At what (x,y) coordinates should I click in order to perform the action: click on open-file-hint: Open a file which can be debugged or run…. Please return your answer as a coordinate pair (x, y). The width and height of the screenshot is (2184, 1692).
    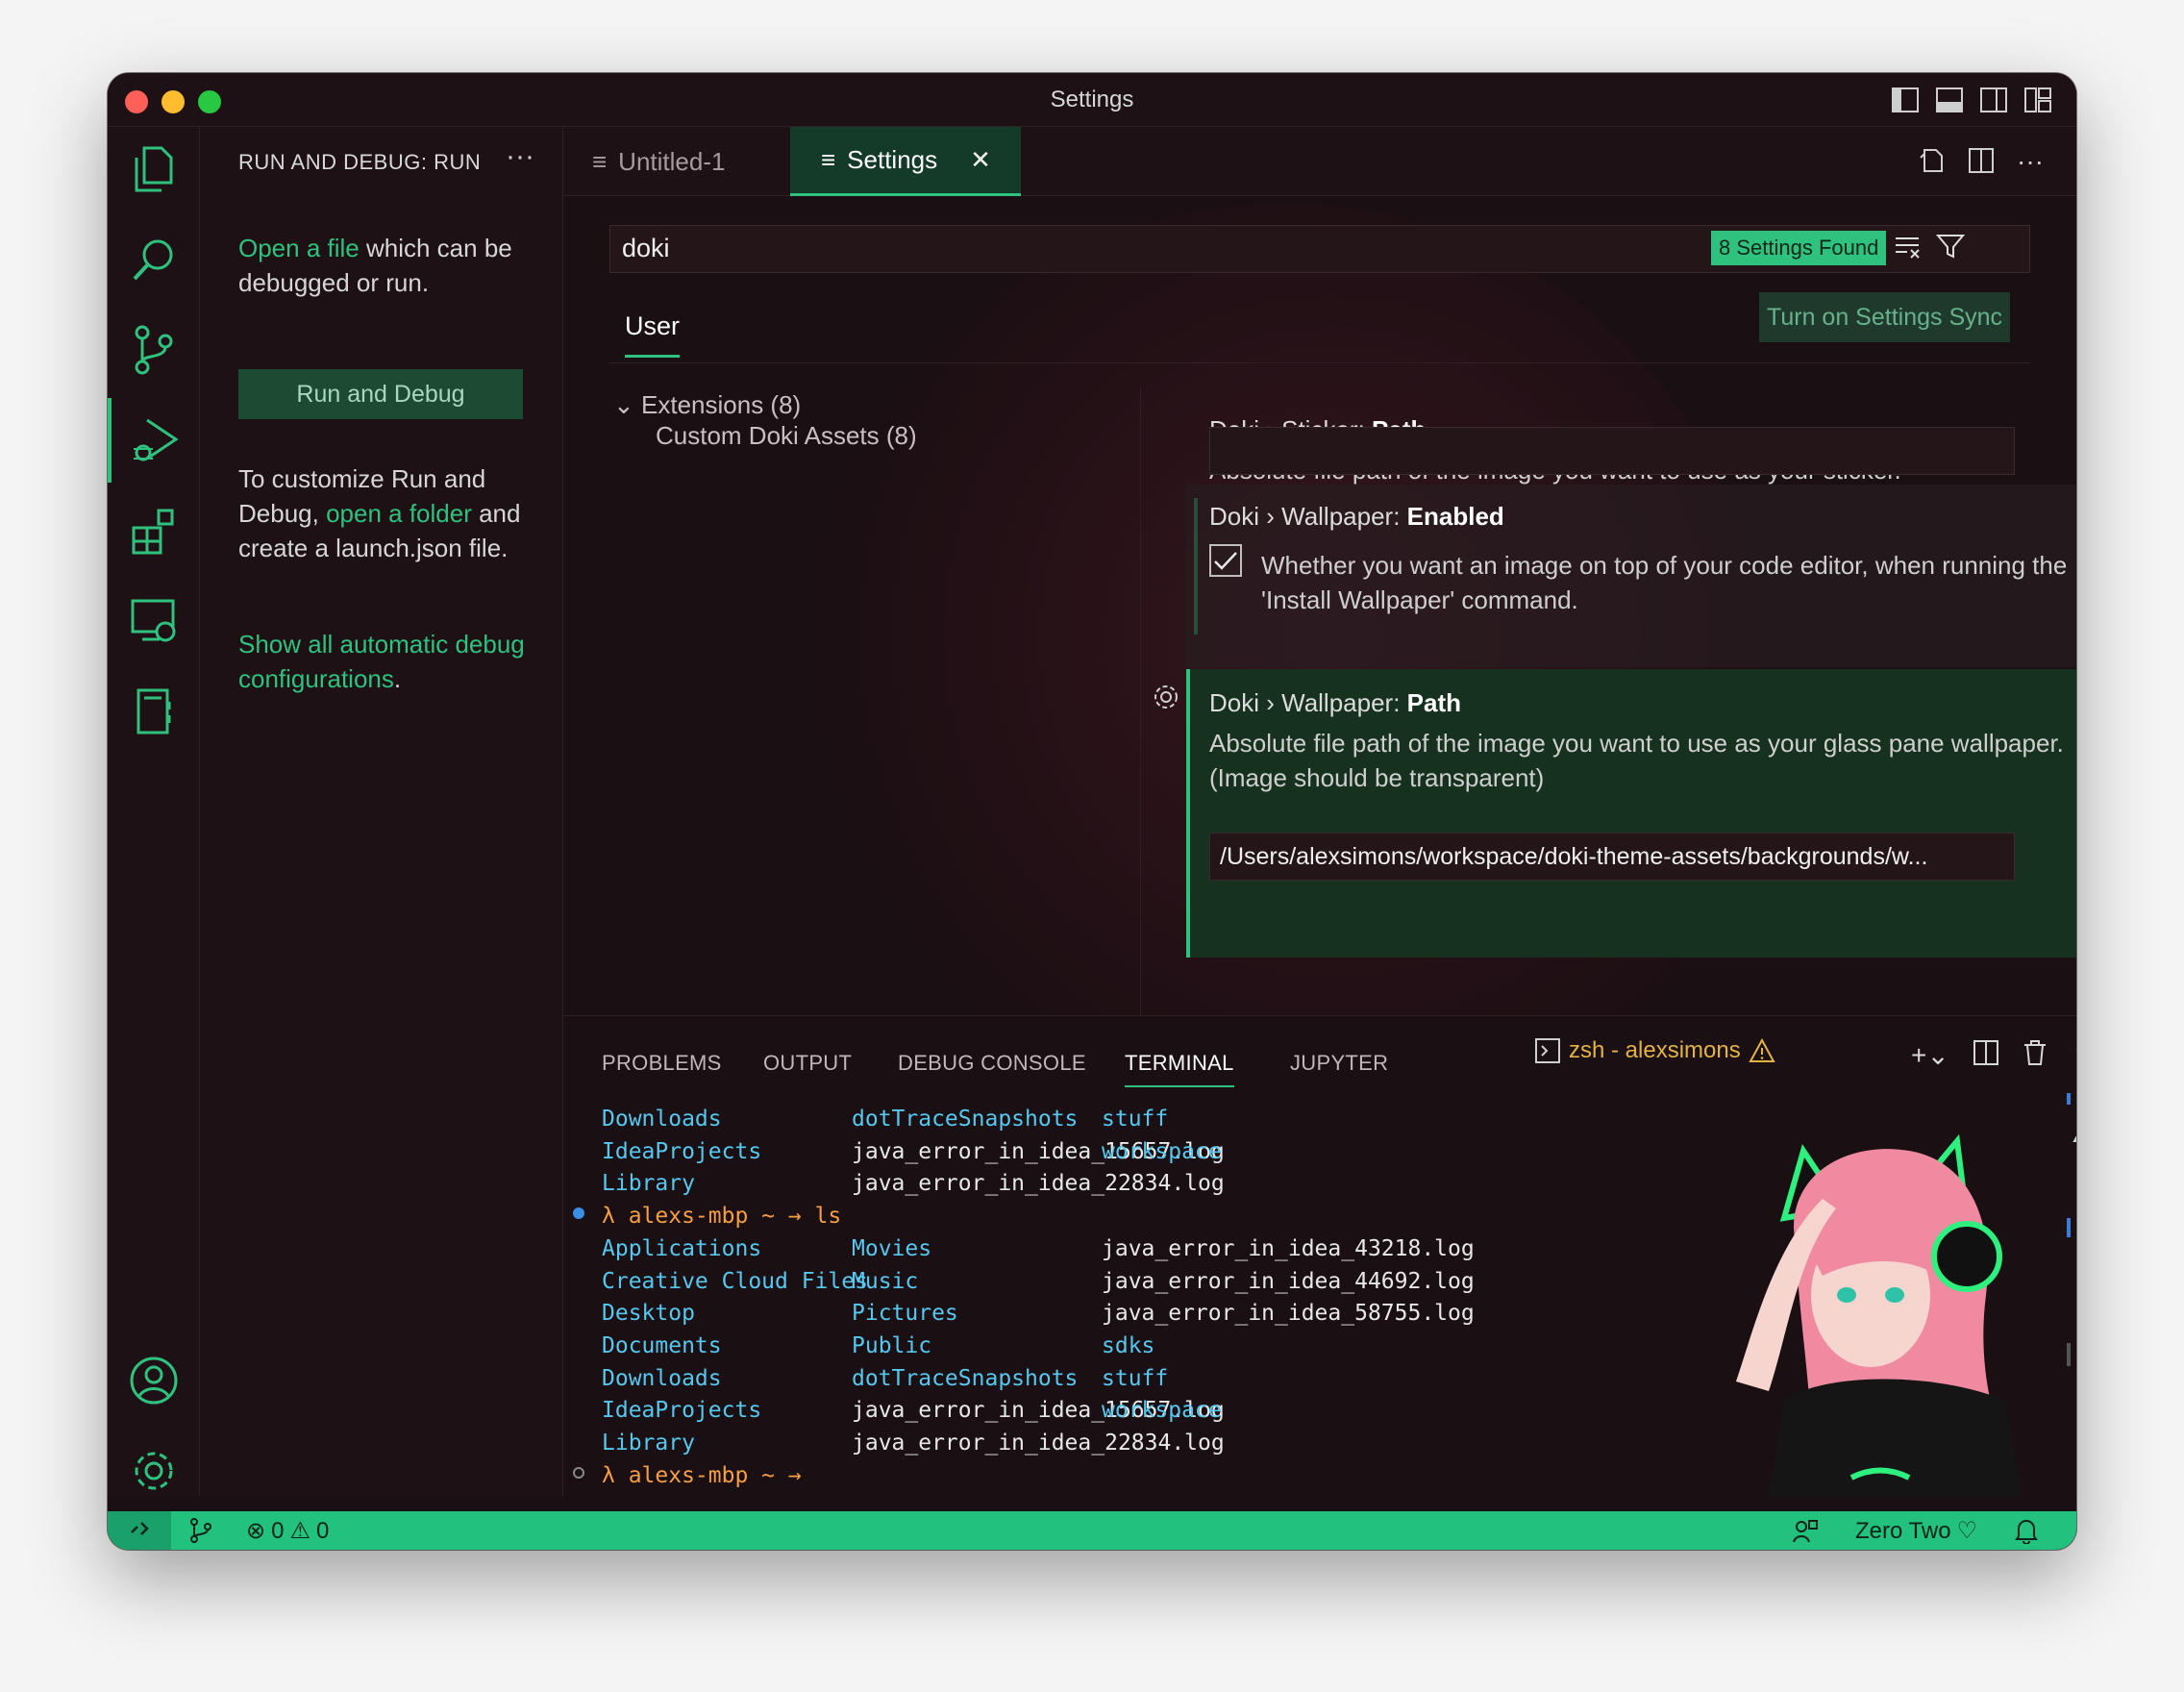
    Looking at the image, I should click on (387, 265).